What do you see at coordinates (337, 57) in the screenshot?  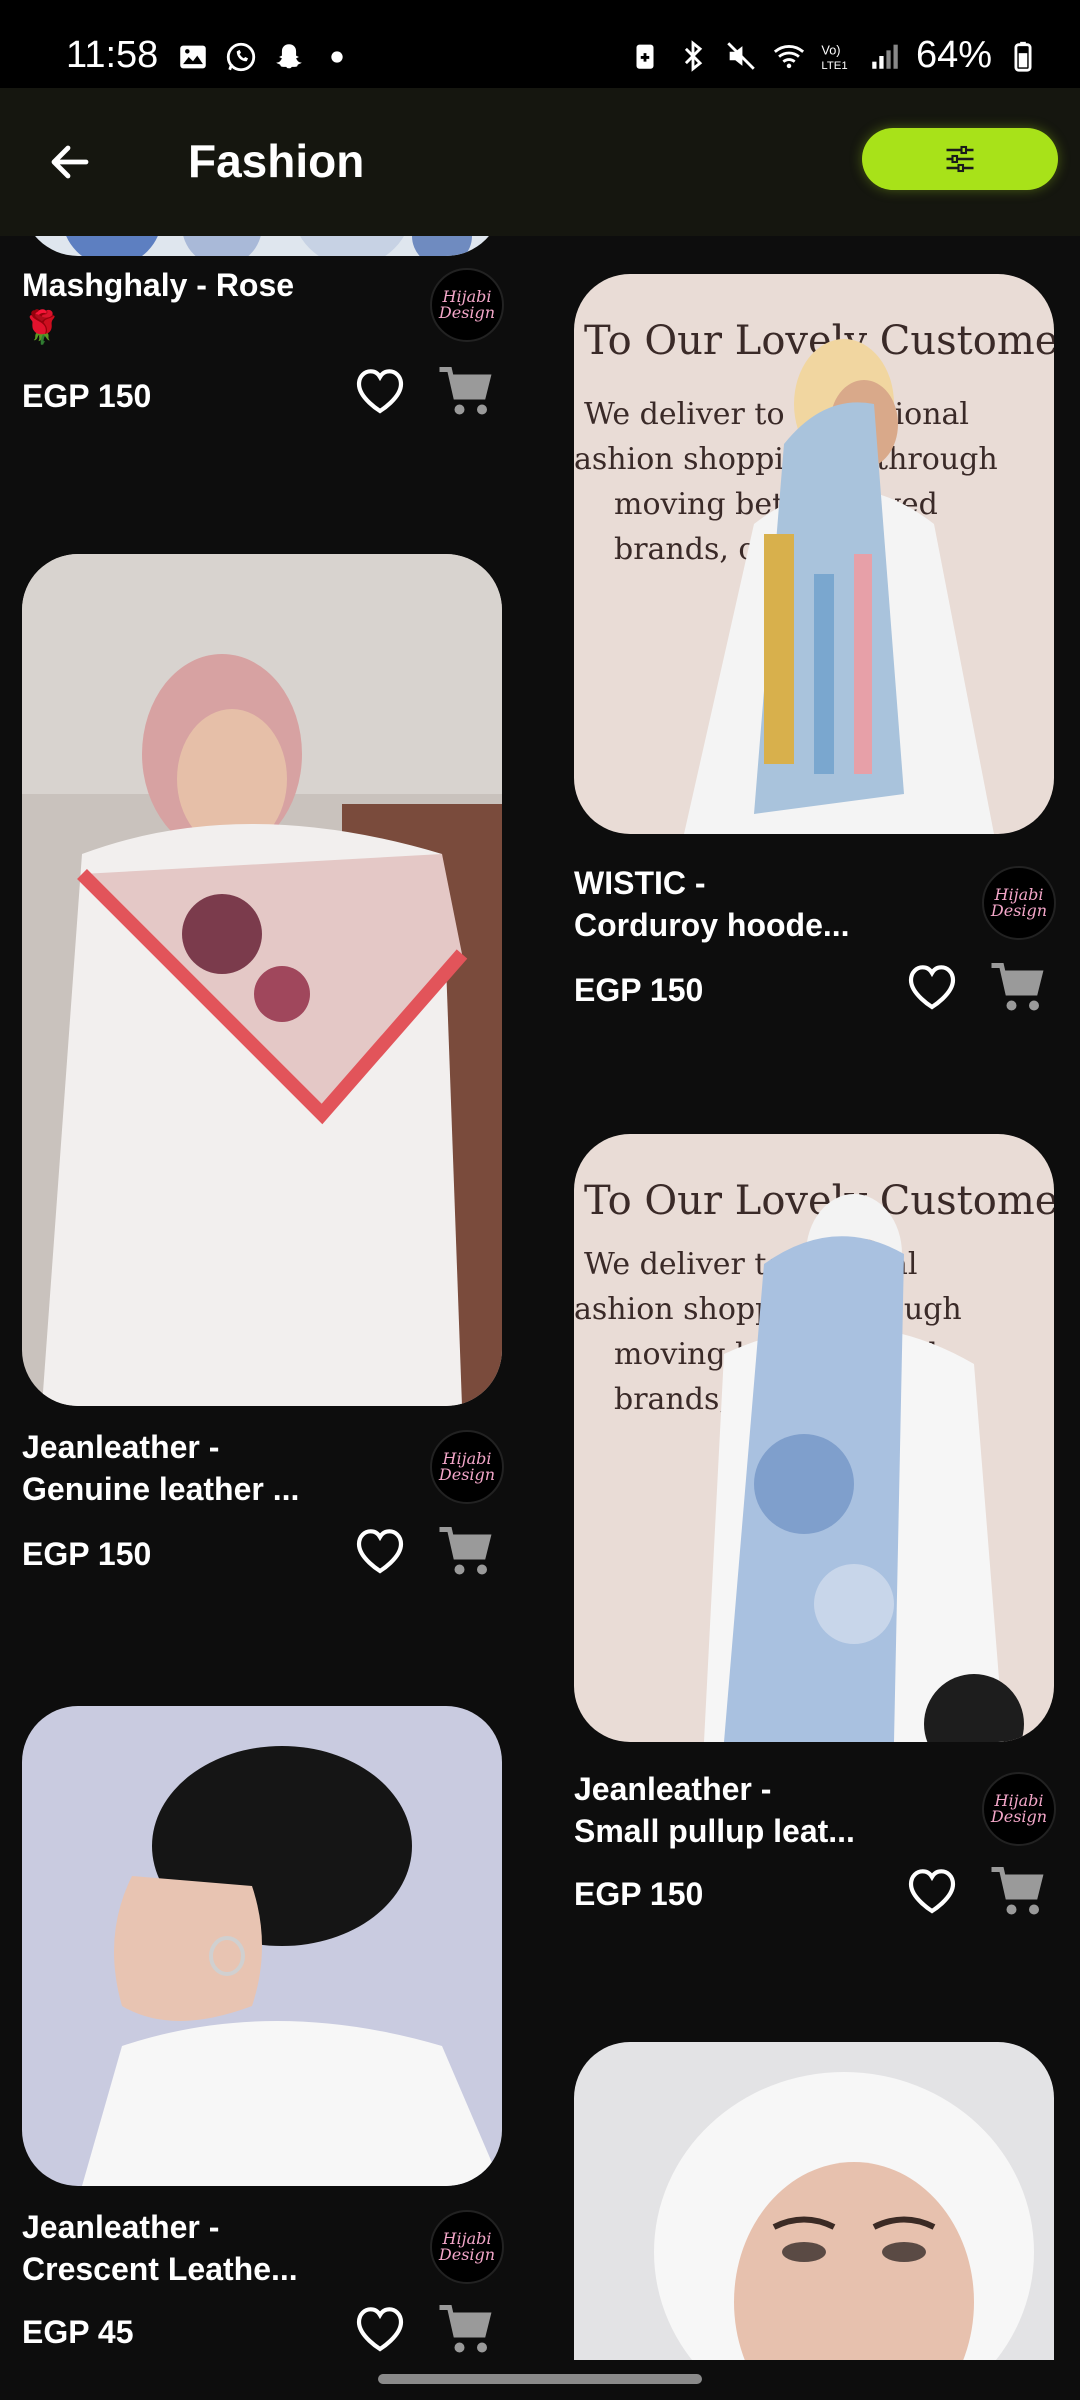 I see `dot-icon` at bounding box center [337, 57].